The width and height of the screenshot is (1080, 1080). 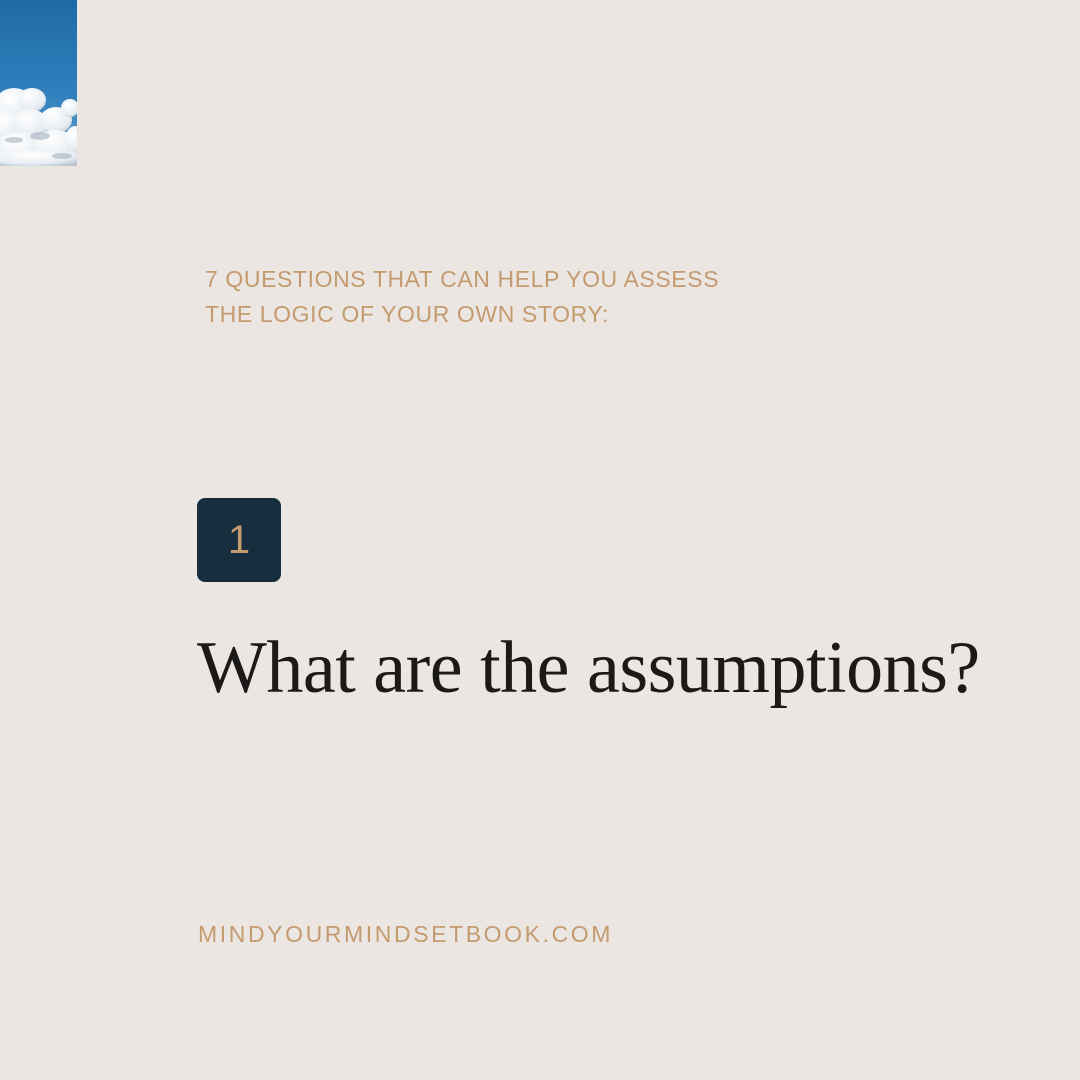 I want to click on intro-line-1: 7 QUESTIONS THAT CAN HELP YOU ASSESS, so click(x=462, y=279).